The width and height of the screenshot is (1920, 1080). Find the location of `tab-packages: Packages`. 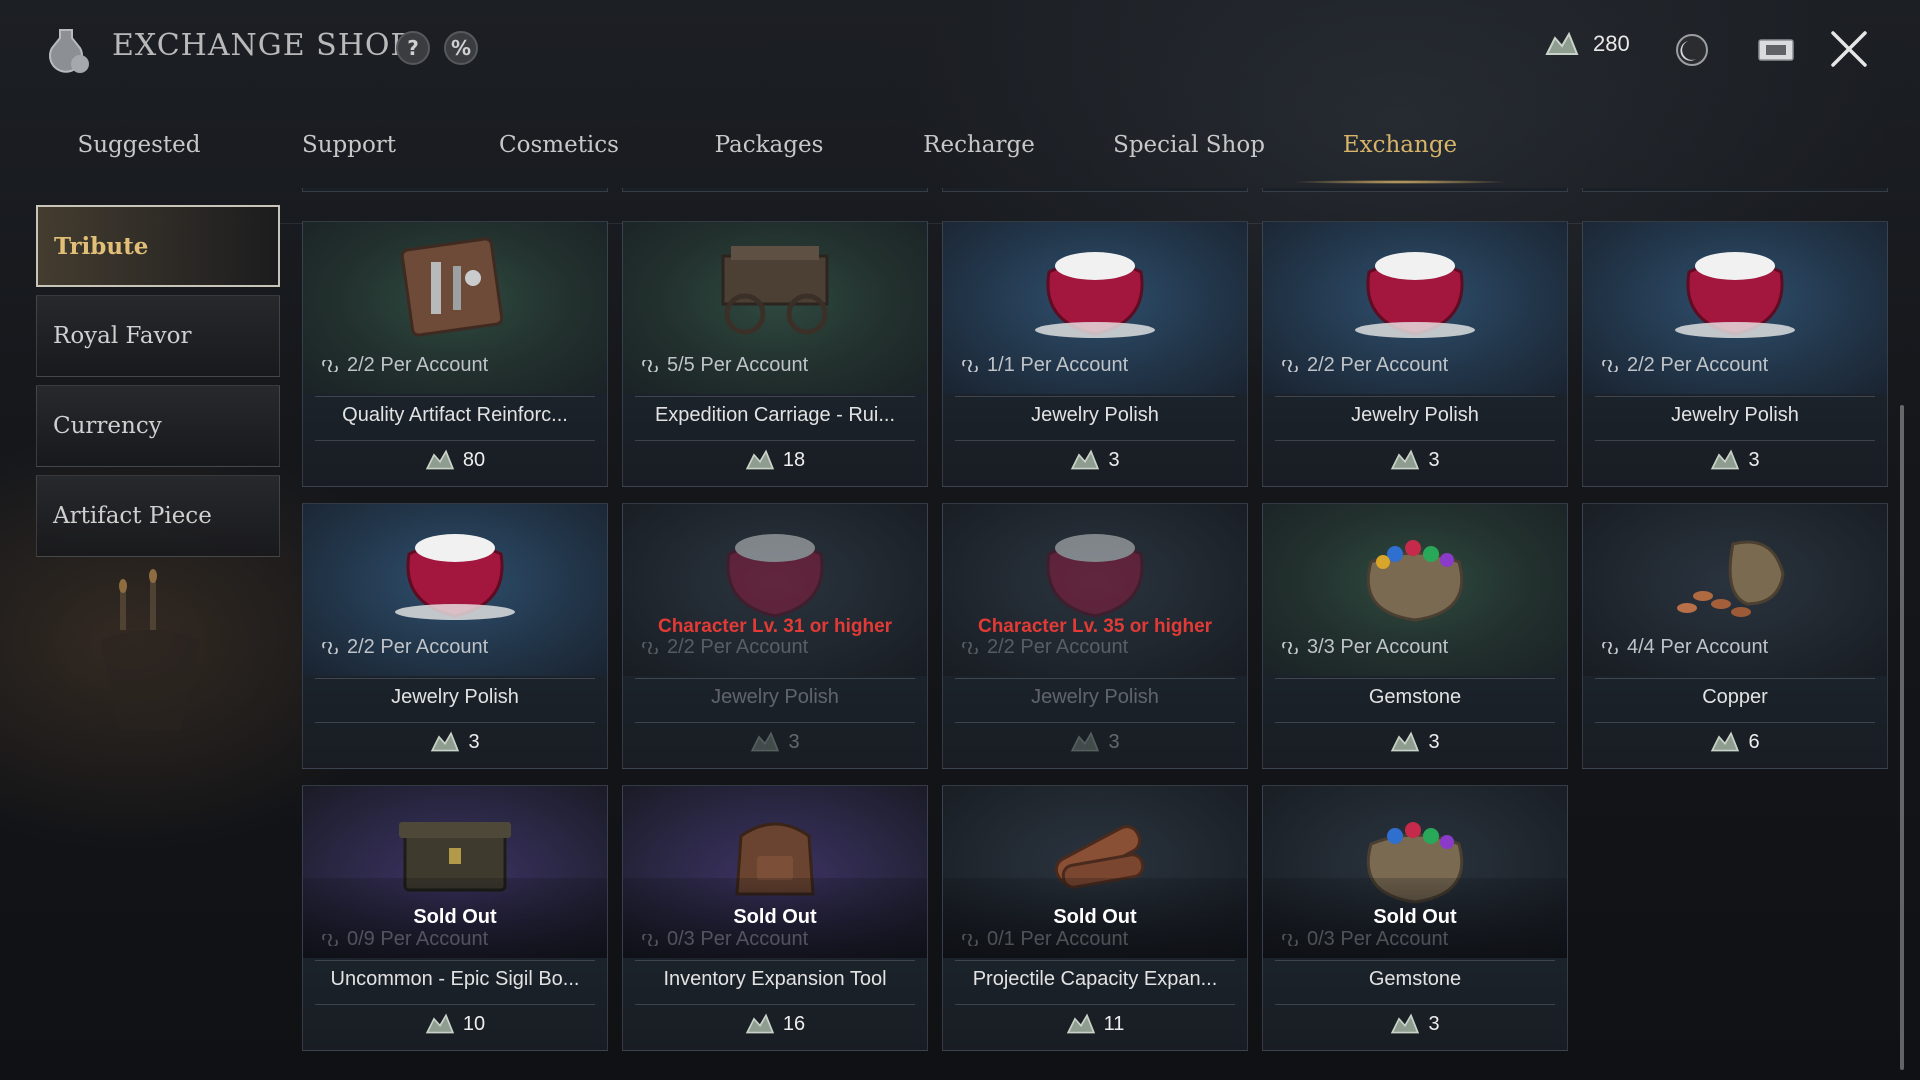

tab-packages: Packages is located at coordinates (769, 145).